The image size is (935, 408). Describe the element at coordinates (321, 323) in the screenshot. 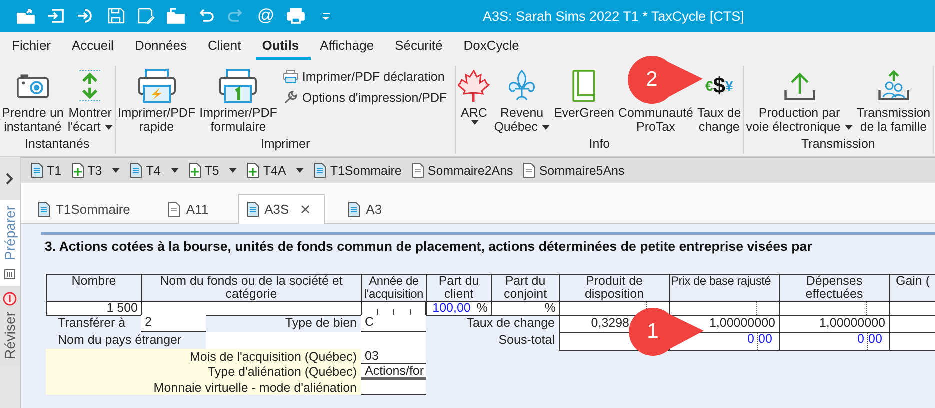

I see `field-label: Type de bien` at that location.